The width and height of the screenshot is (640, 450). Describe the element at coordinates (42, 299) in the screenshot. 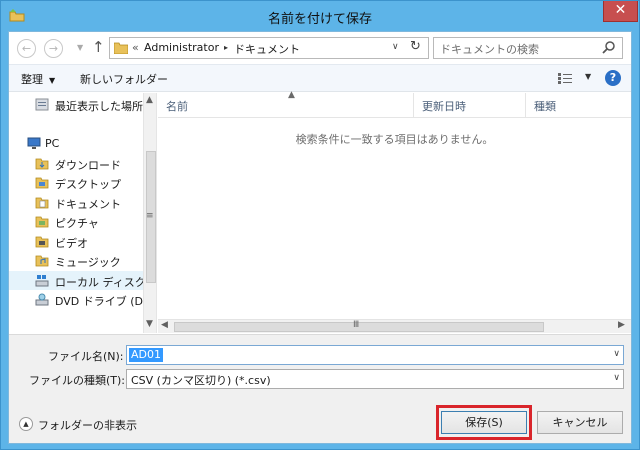

I see `dvd-drive-icon` at that location.